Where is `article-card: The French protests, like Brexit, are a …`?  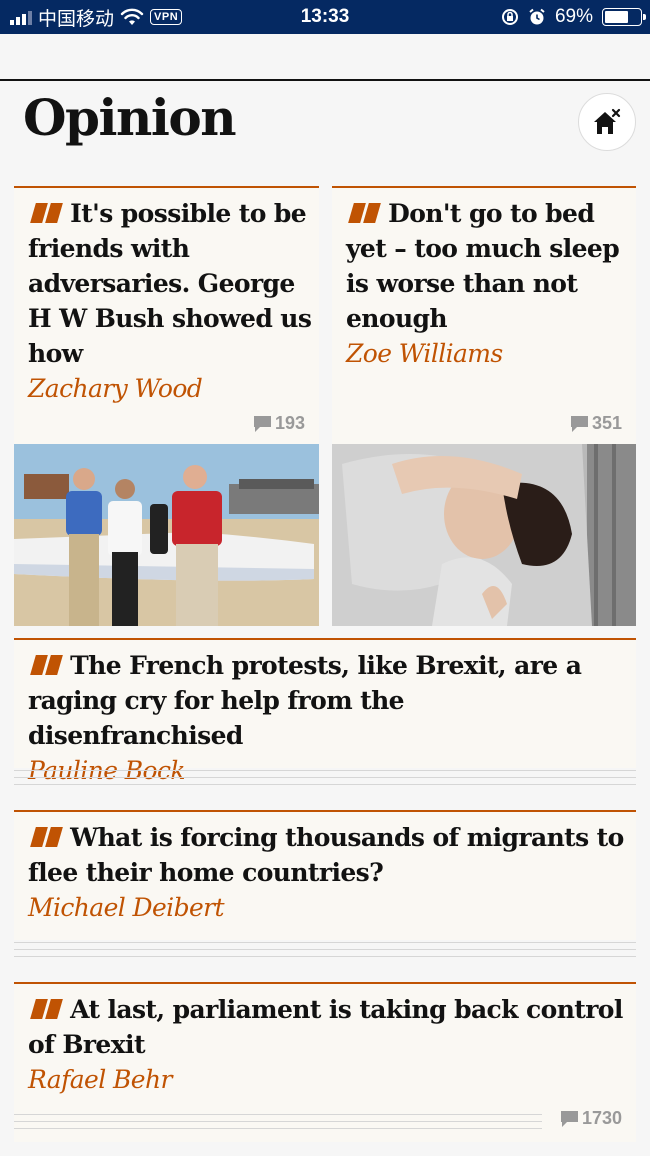
article-card: The French protests, like Brexit, are a … is located at coordinates (325, 711).